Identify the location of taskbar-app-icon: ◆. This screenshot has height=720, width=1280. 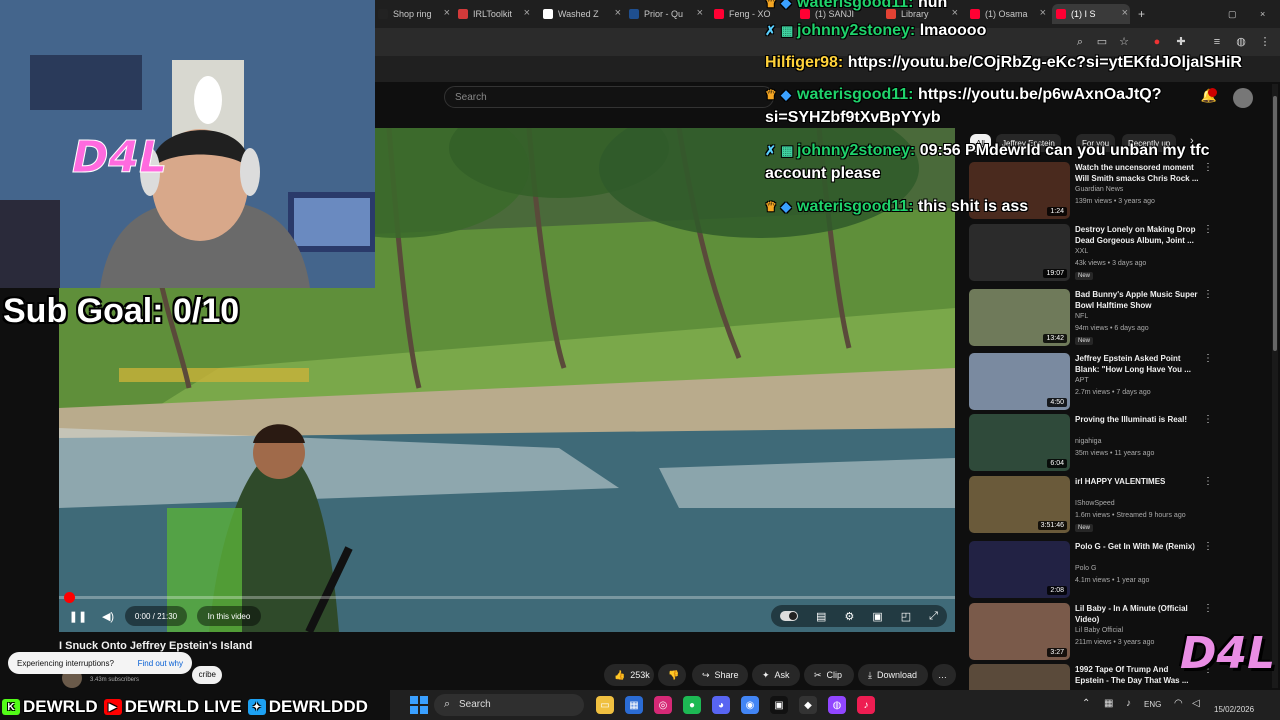
(808, 705).